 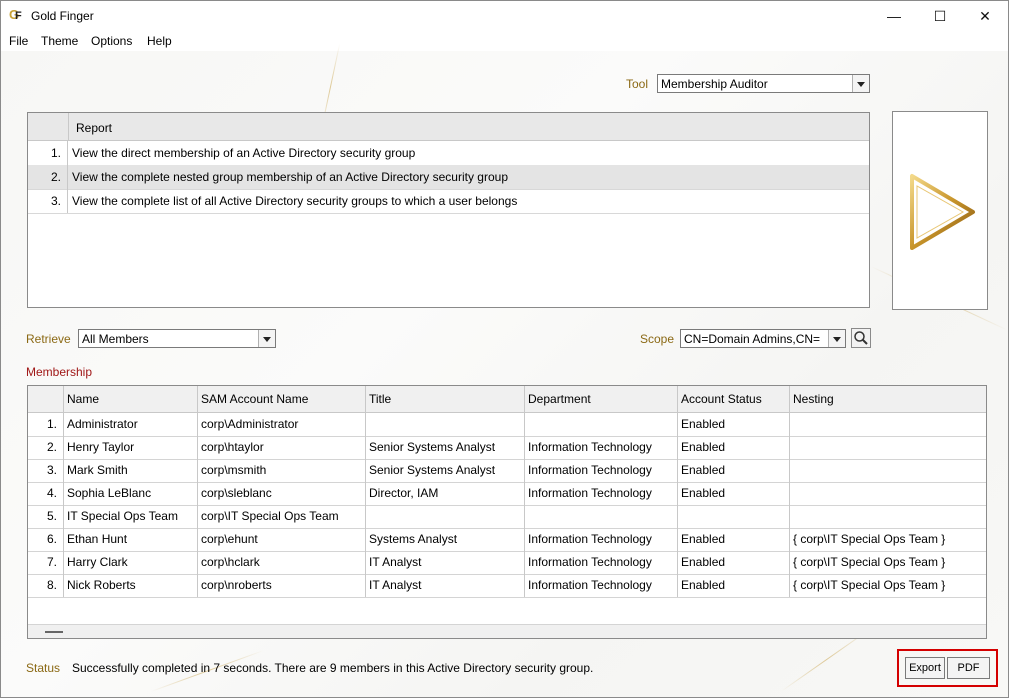 I want to click on row-number: 2., so click(x=46, y=447).